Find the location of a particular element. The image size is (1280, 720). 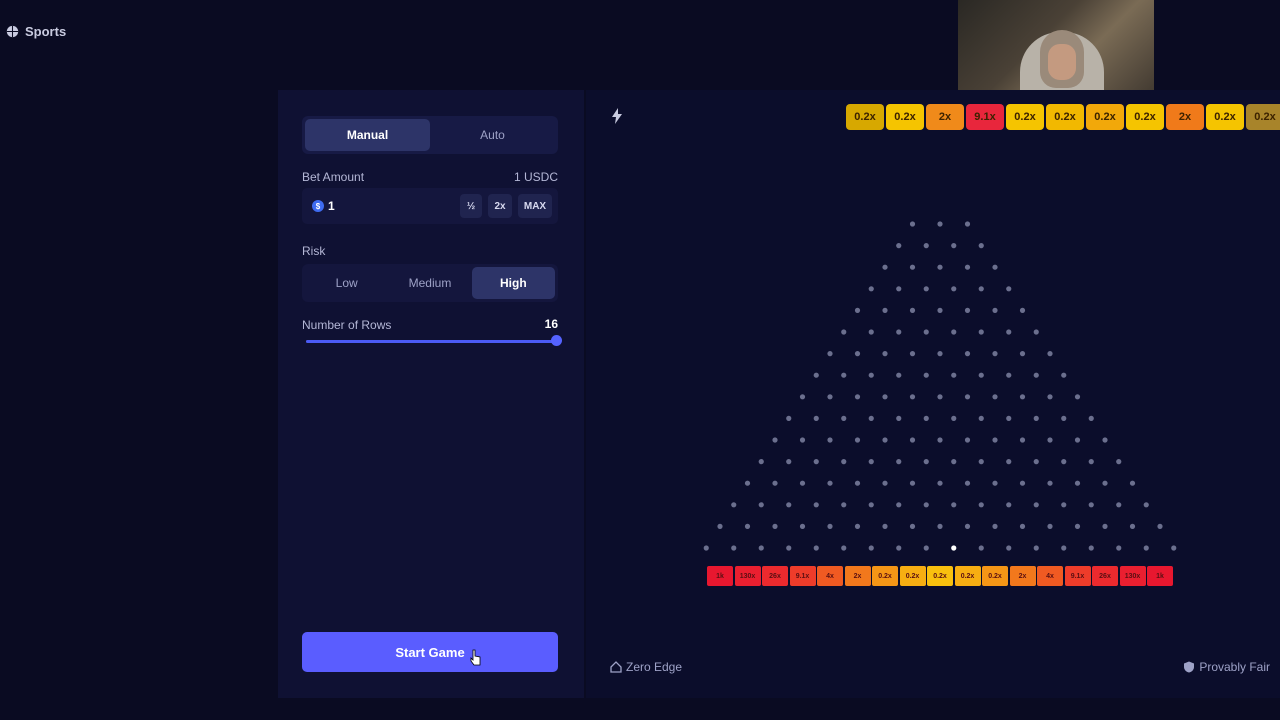

bet-amount-input: 1 is located at coordinates (391, 206).